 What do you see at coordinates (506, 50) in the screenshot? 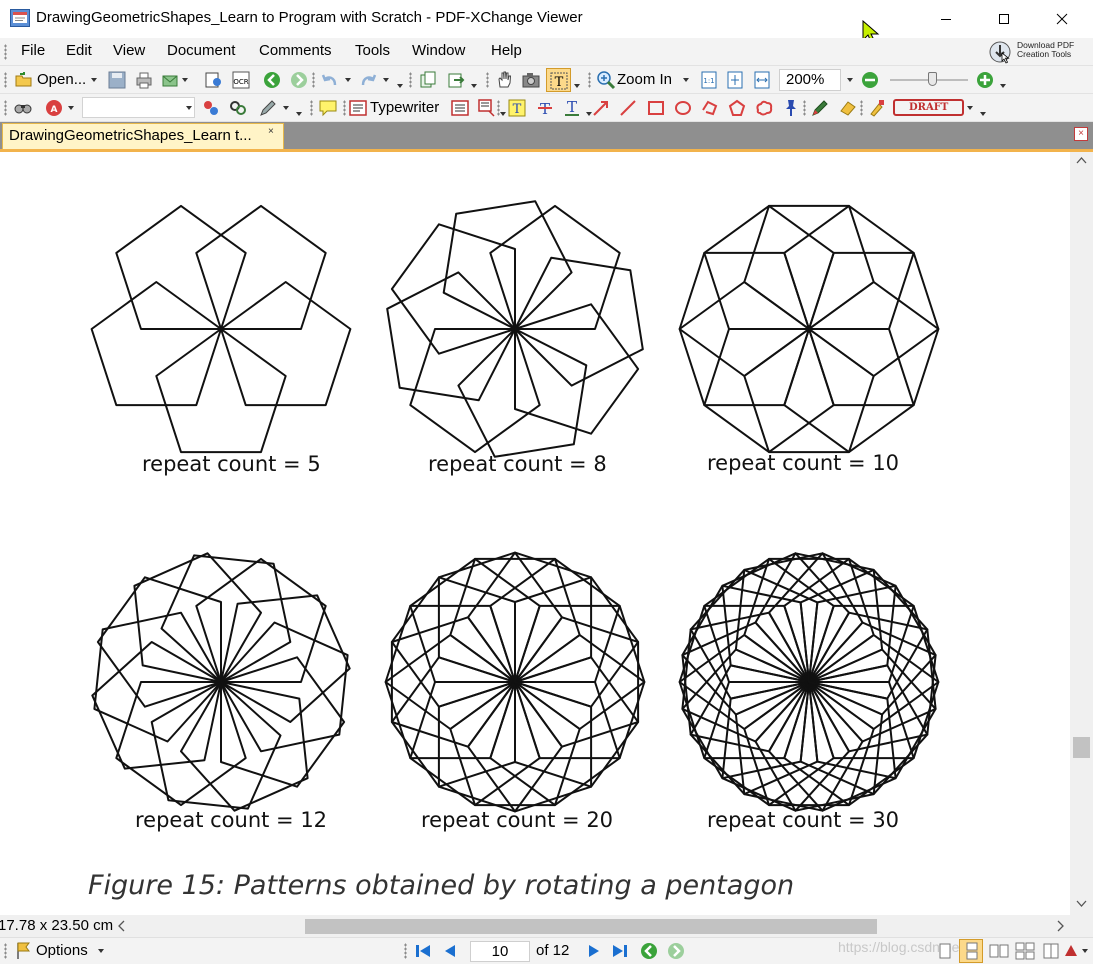
I see `menu-help: Help` at bounding box center [506, 50].